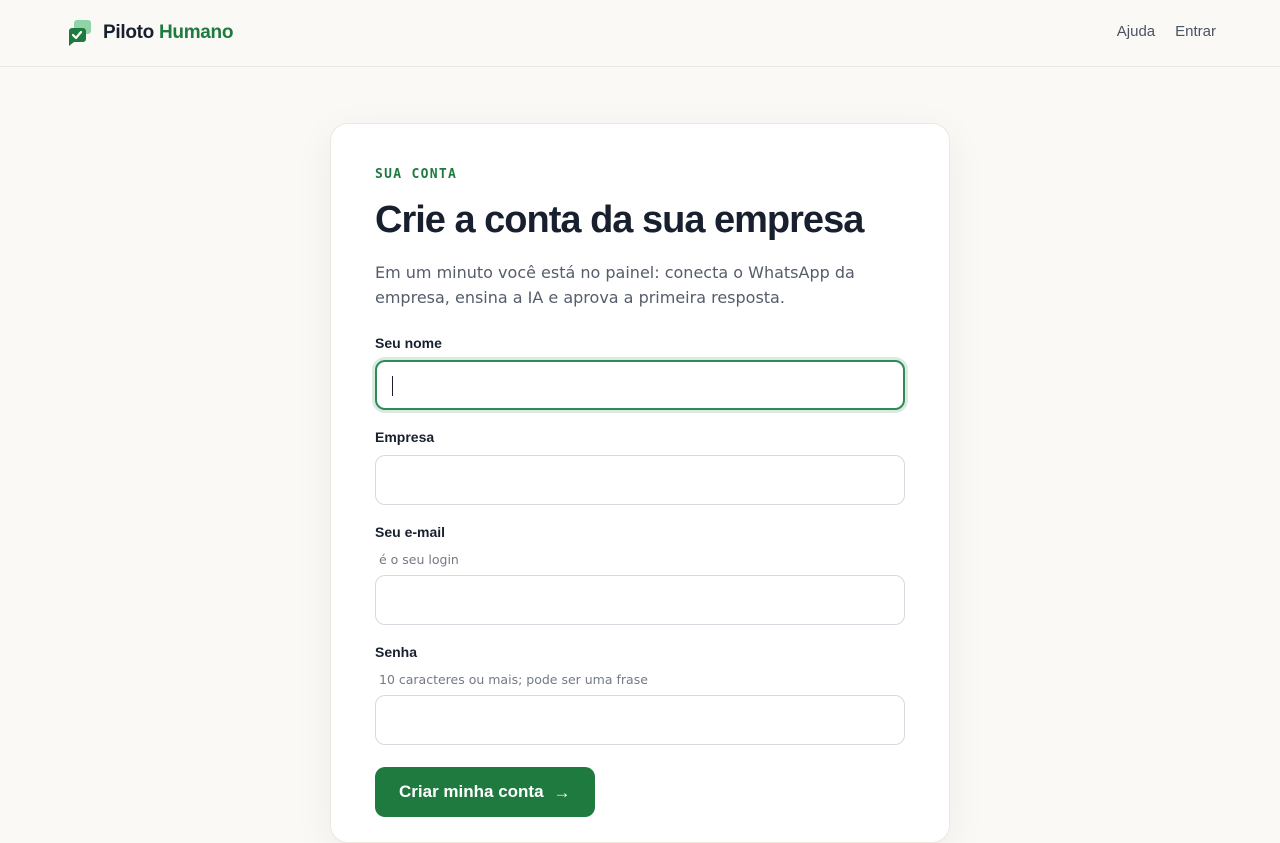 This screenshot has width=1280, height=843. I want to click on password-field, so click(640, 720).